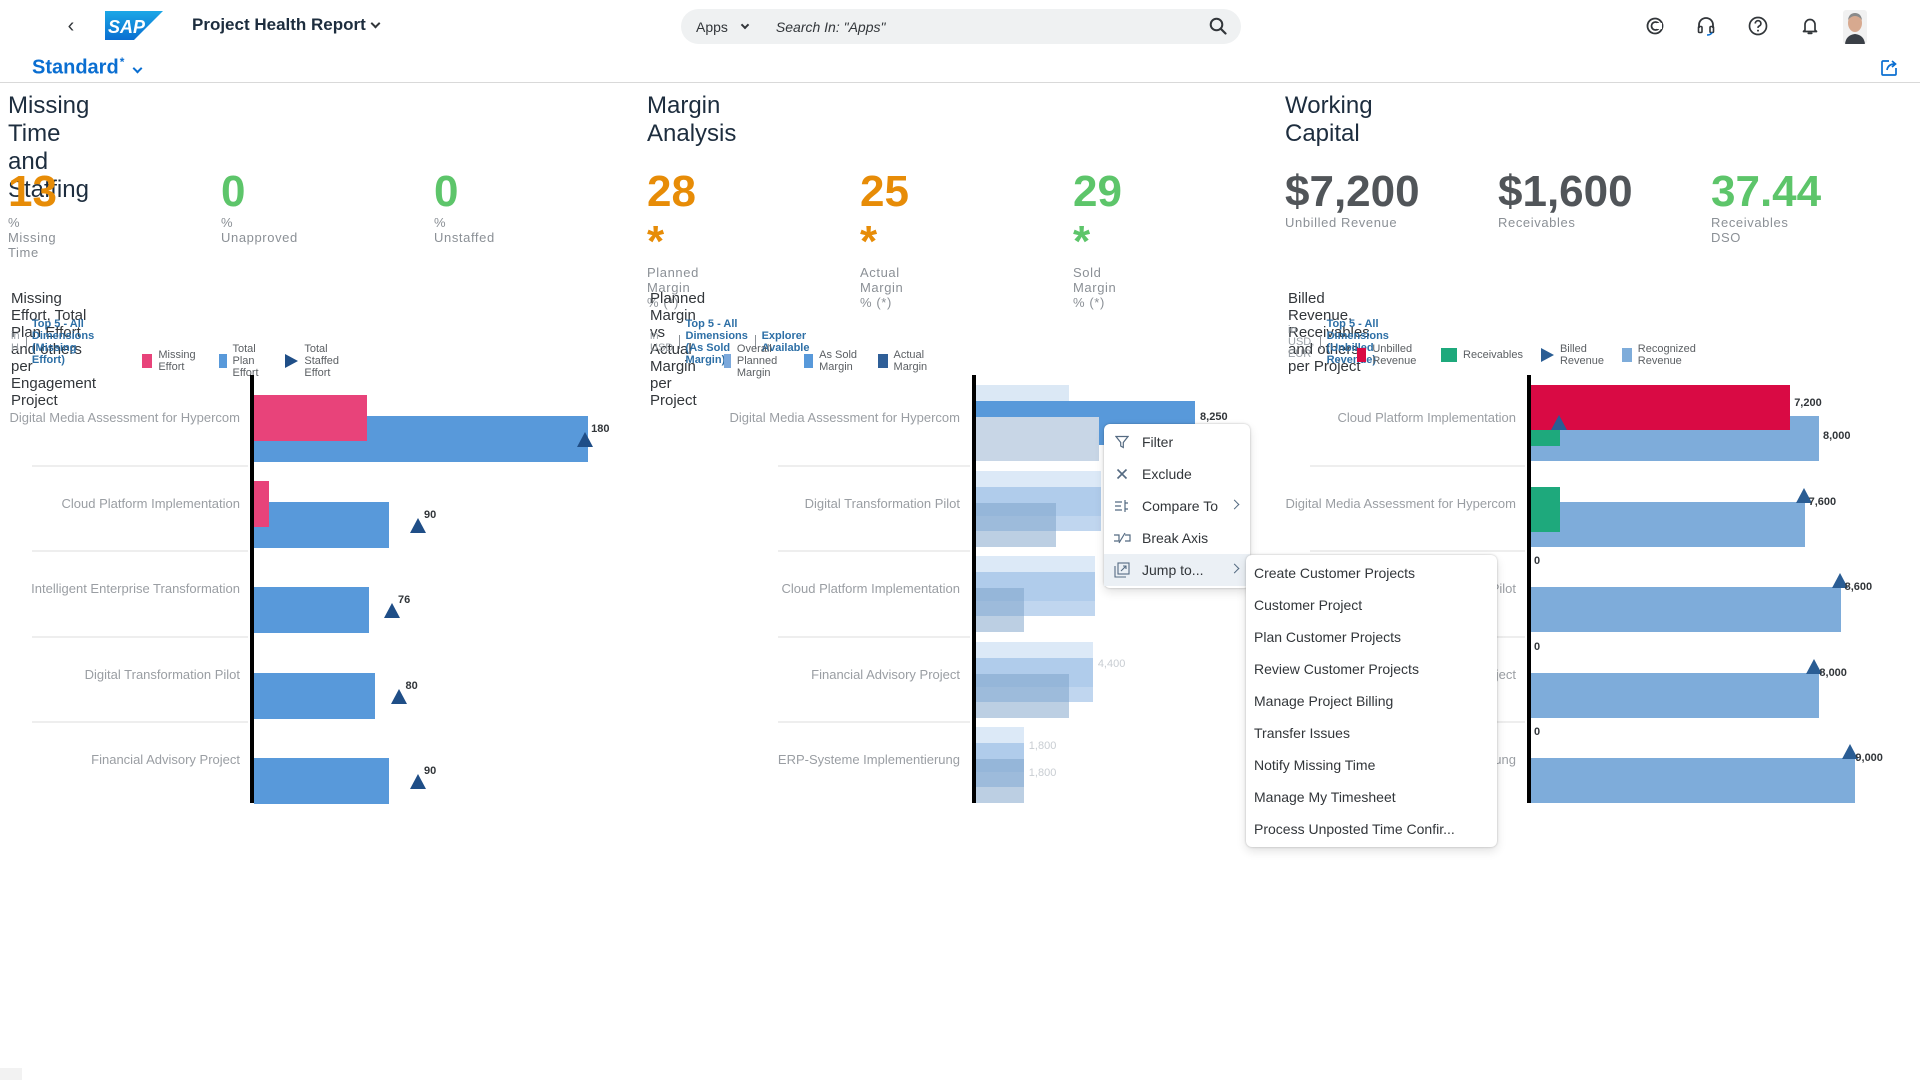 The height and width of the screenshot is (1080, 1920). Describe the element at coordinates (1111, 663) in the screenshot. I see `data-label: 4,400` at that location.